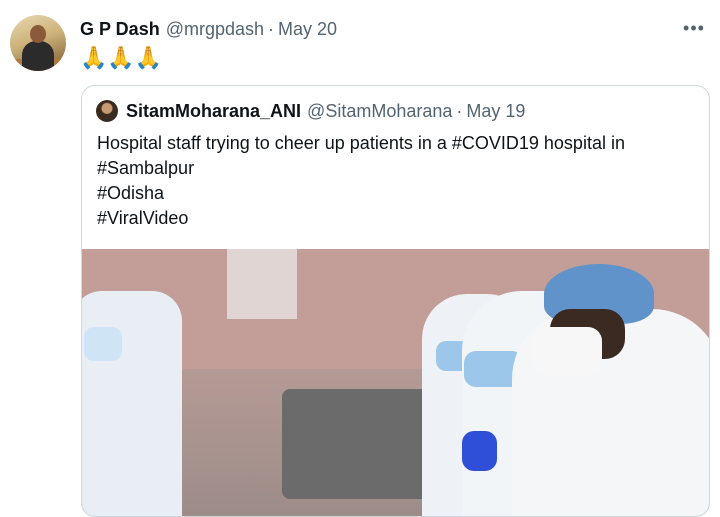 This screenshot has height=517, width=720. Describe the element at coordinates (38, 56) in the screenshot. I see `avatar-person-shape` at that location.